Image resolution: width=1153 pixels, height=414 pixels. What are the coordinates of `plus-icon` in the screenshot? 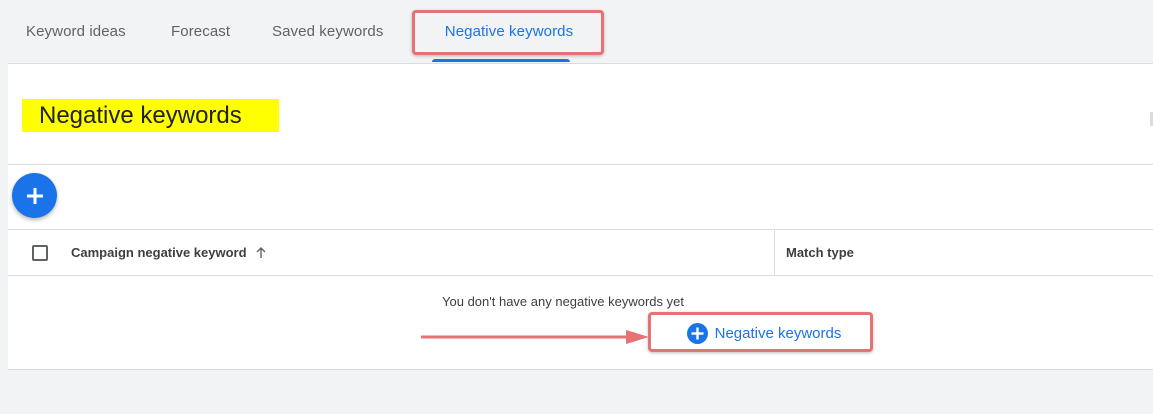 It's located at (34, 195).